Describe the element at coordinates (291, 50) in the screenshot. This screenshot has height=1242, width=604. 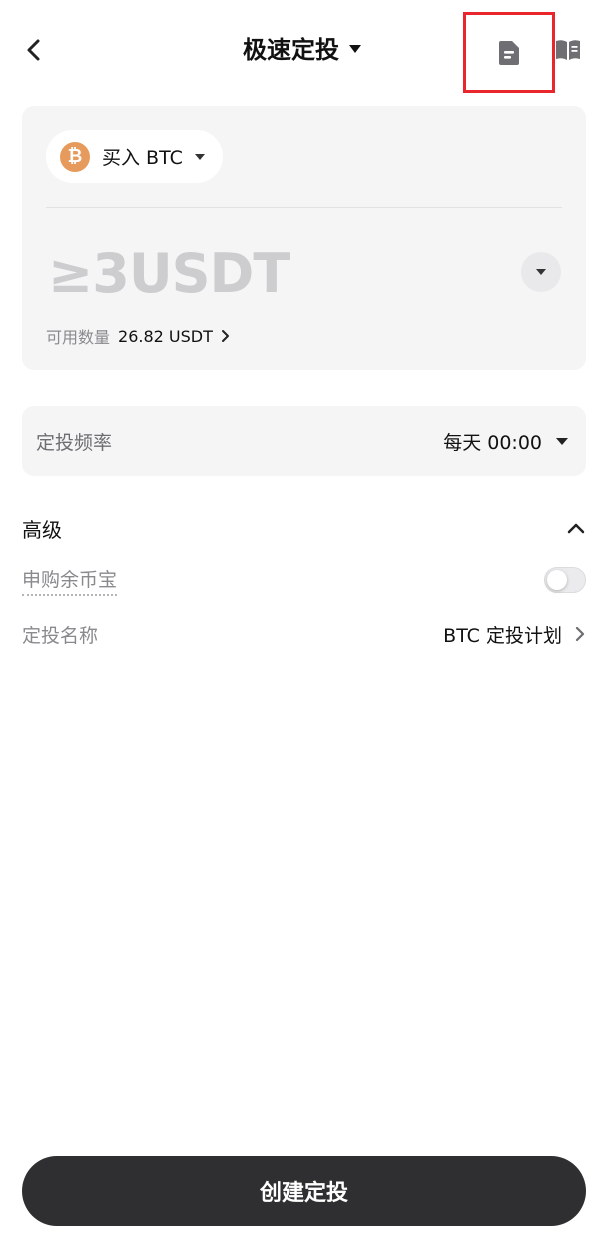
I see `page-title: 极速定投` at that location.